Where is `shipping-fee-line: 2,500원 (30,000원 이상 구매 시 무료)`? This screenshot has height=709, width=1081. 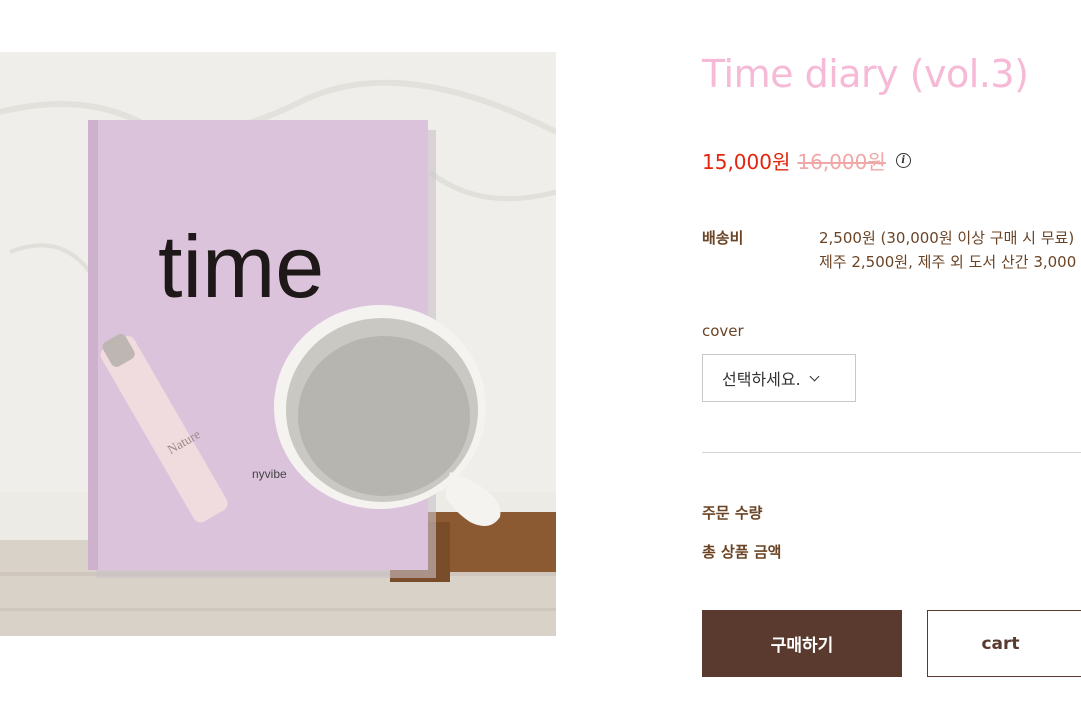 shipping-fee-line: 2,500원 (30,000원 이상 구매 시 무료) is located at coordinates (947, 238).